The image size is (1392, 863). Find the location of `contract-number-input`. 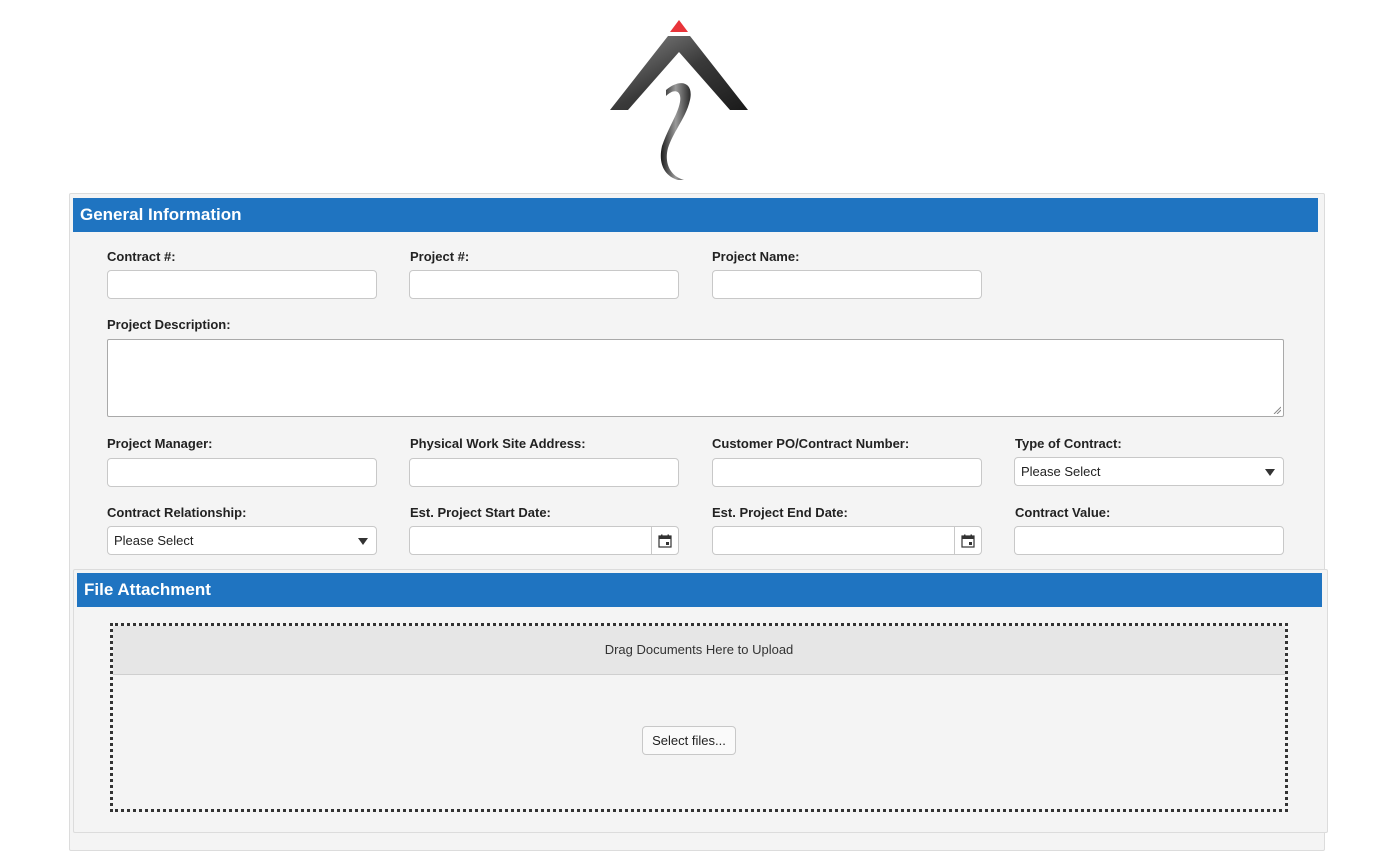

contract-number-input is located at coordinates (242, 284).